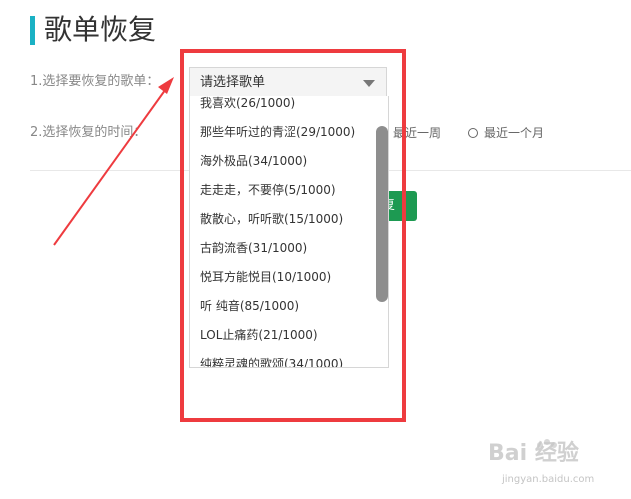 The height and width of the screenshot is (499, 631). Describe the element at coordinates (473, 133) in the screenshot. I see `radio-circle-icon` at that location.